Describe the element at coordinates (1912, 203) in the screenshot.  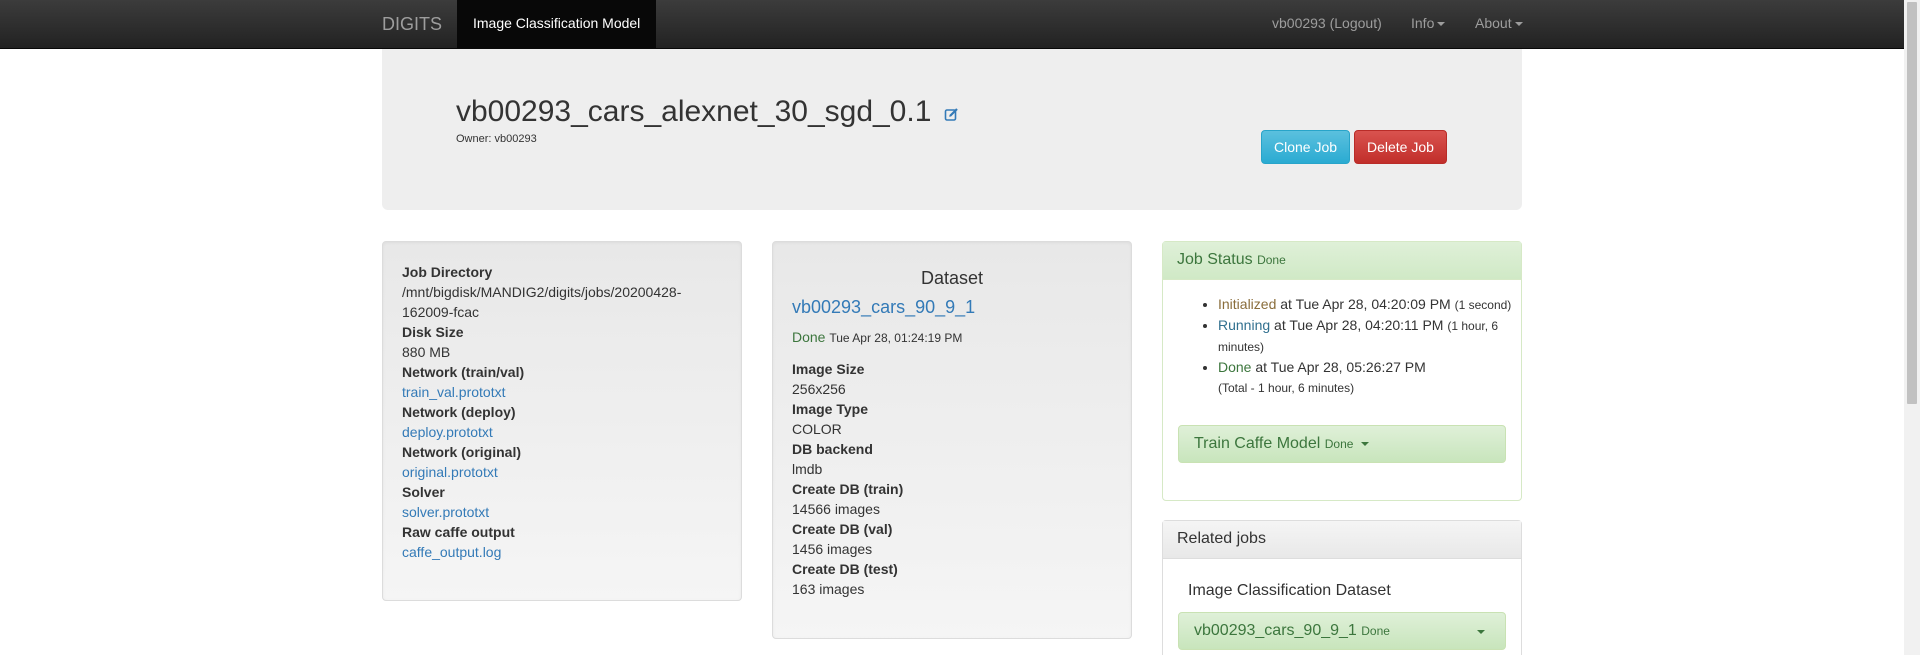
I see `scrollbar-thumb` at that location.